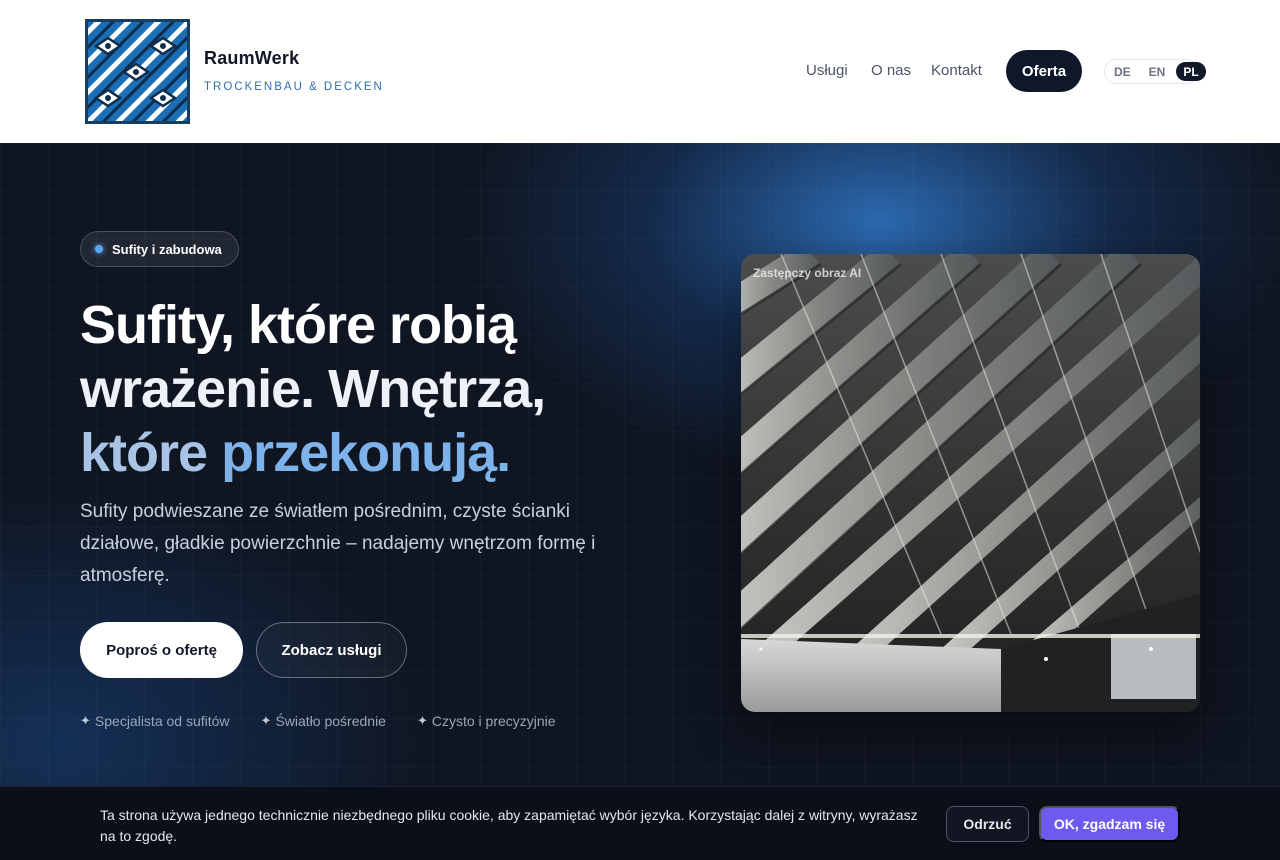 The width and height of the screenshot is (1280, 860). I want to click on request-offer-button: Poproś o ofertę, so click(161, 650).